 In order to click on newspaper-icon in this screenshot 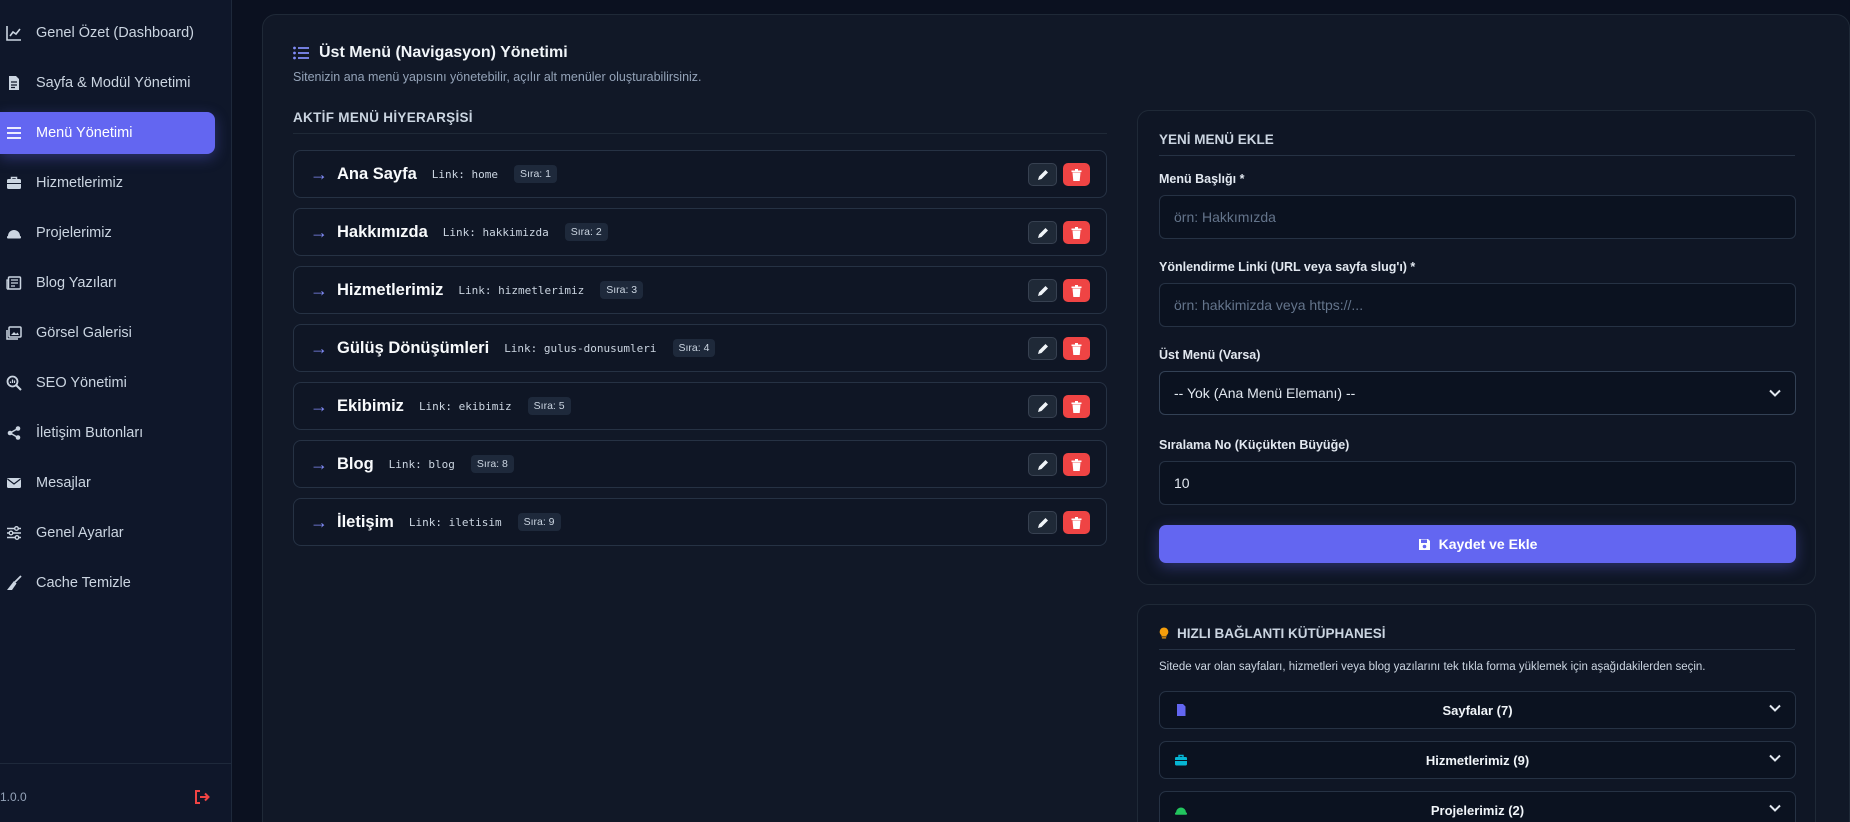, I will do `click(14, 283)`.